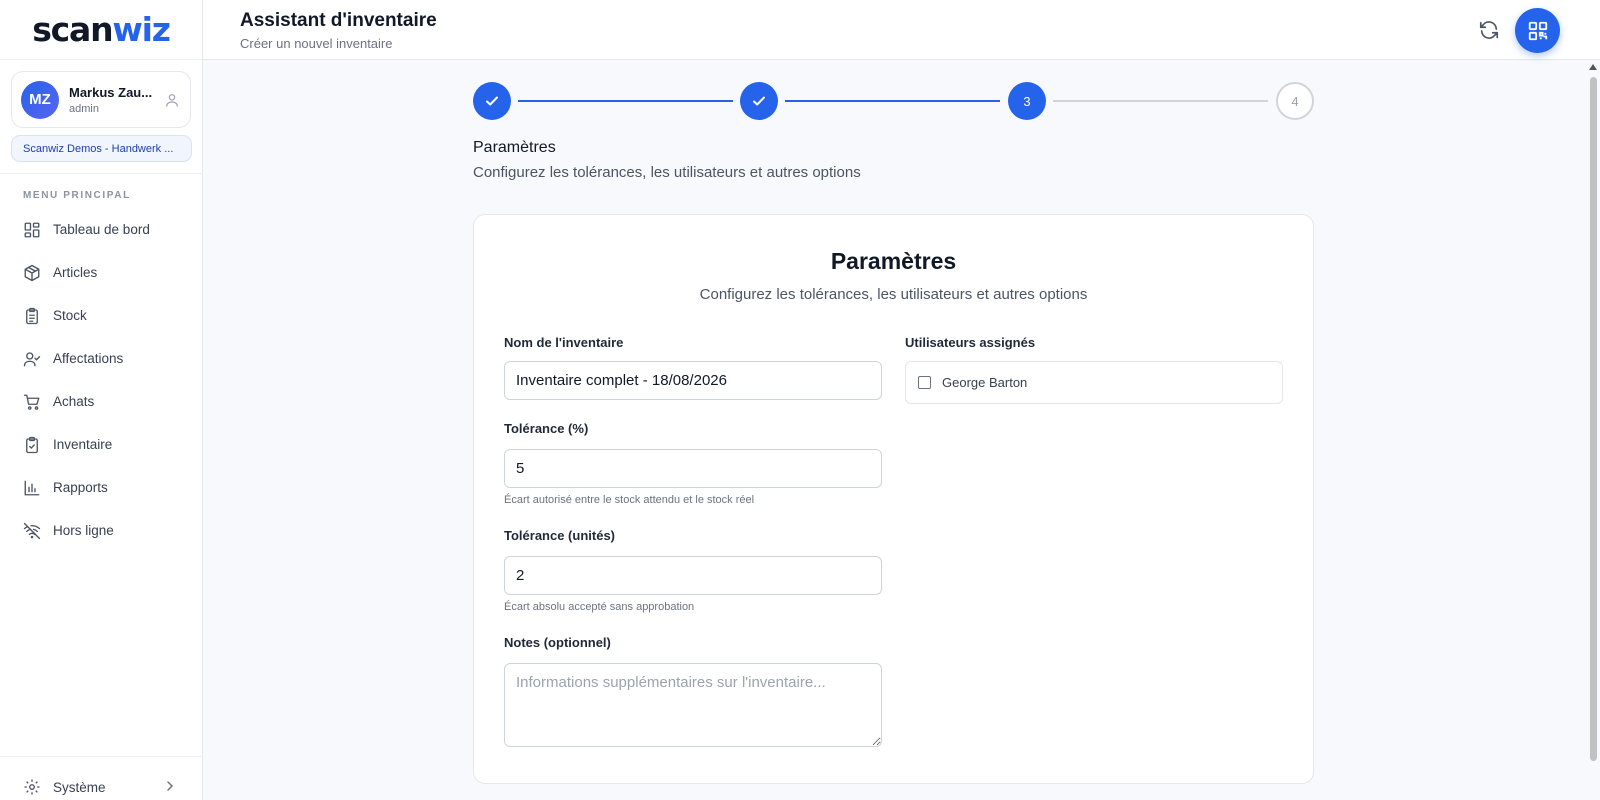 Image resolution: width=1600 pixels, height=800 pixels. Describe the element at coordinates (1489, 30) in the screenshot. I see `refresh-icon` at that location.